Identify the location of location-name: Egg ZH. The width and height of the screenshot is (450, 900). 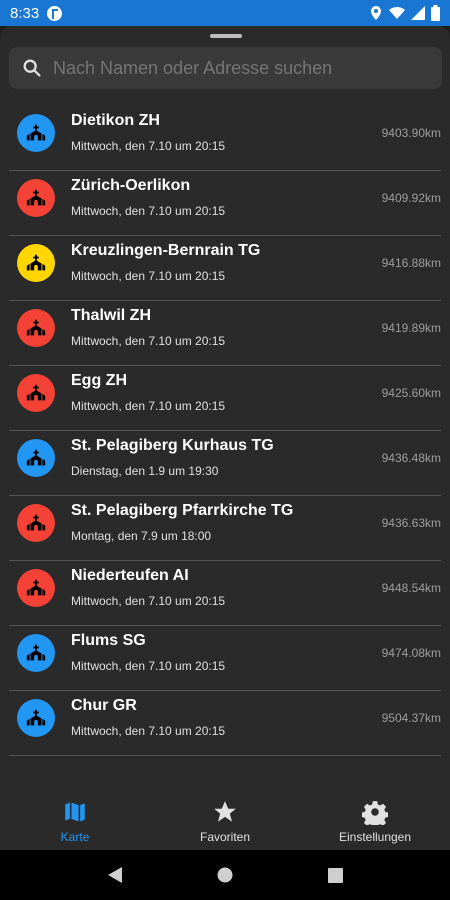
(99, 380).